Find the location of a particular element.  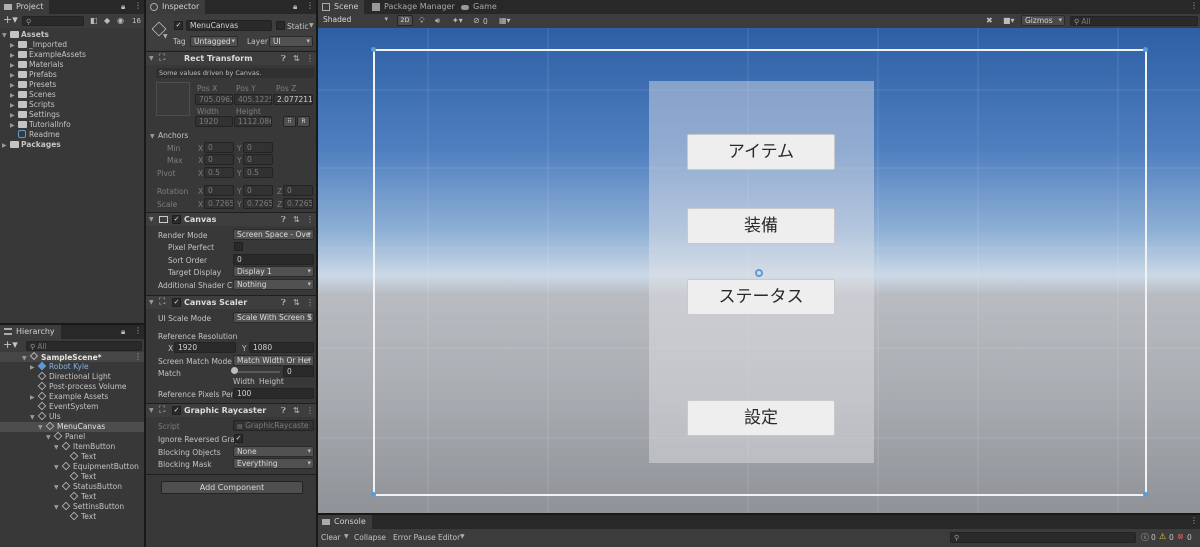

anchor-preset-widget is located at coordinates (173, 99).